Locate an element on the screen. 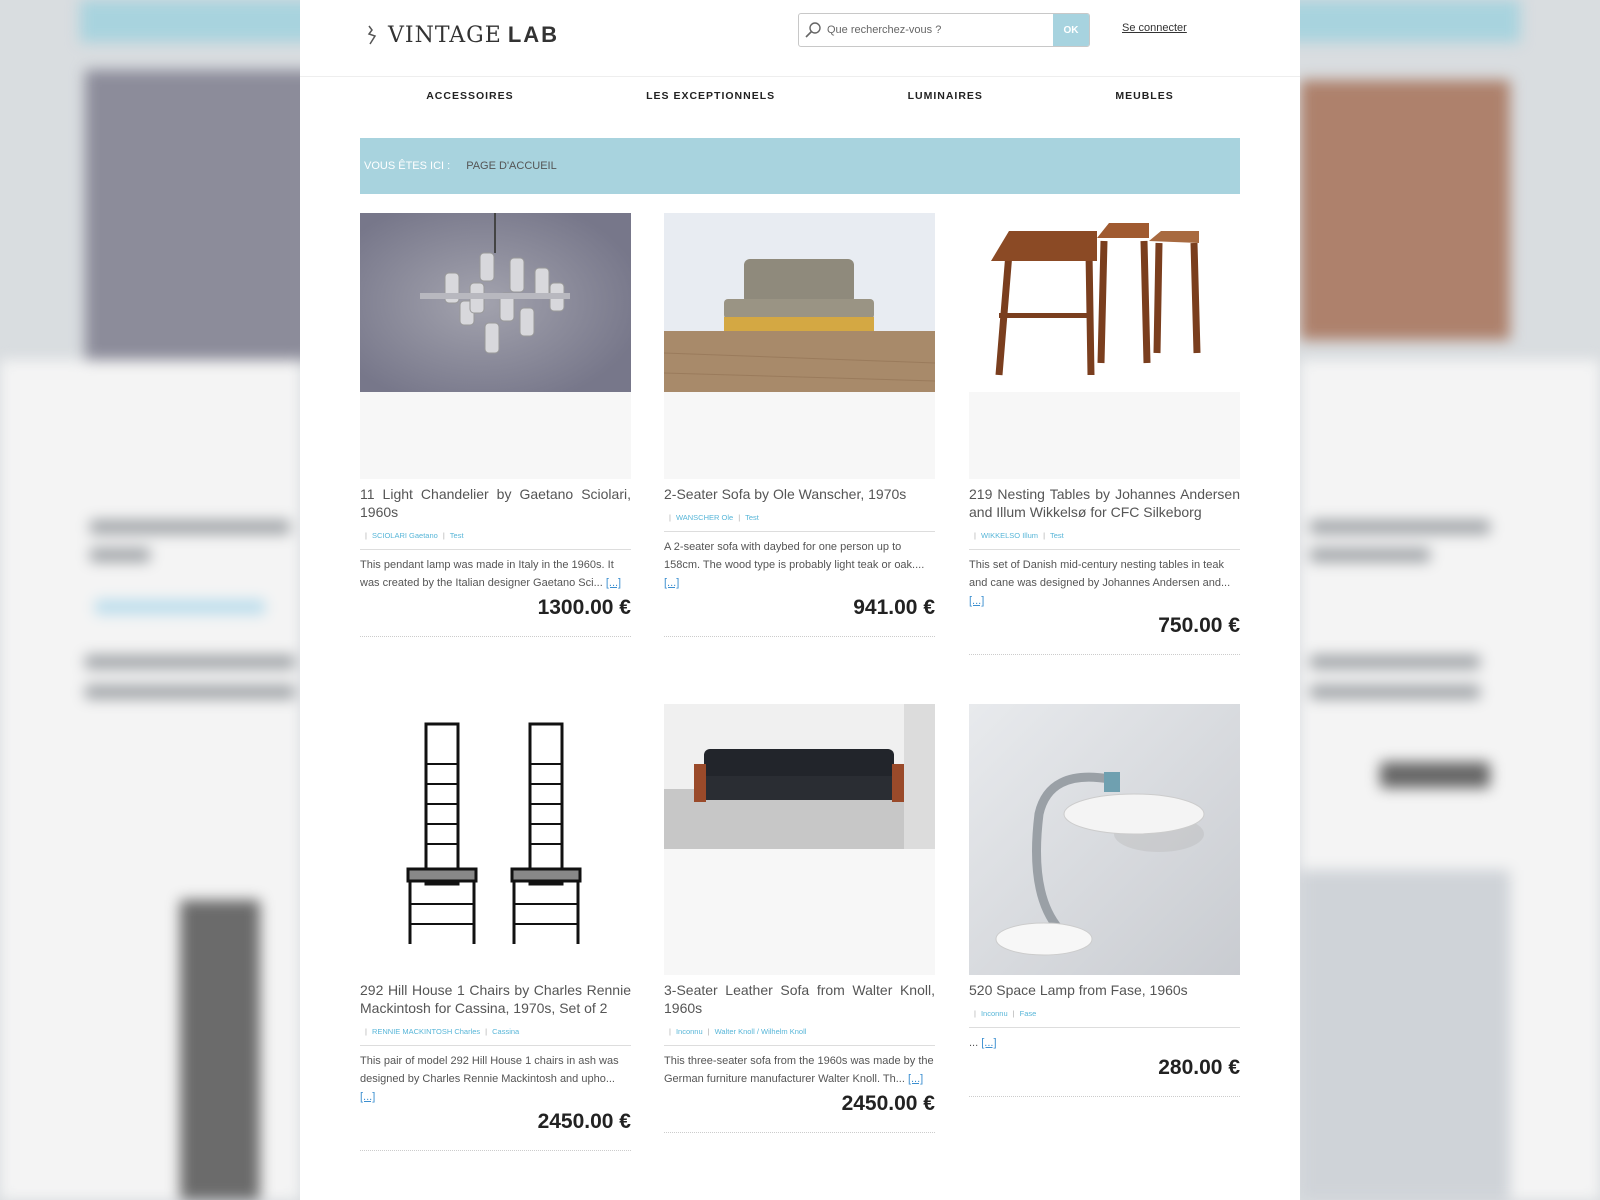  product-price: 280.00 € is located at coordinates (1199, 1067).